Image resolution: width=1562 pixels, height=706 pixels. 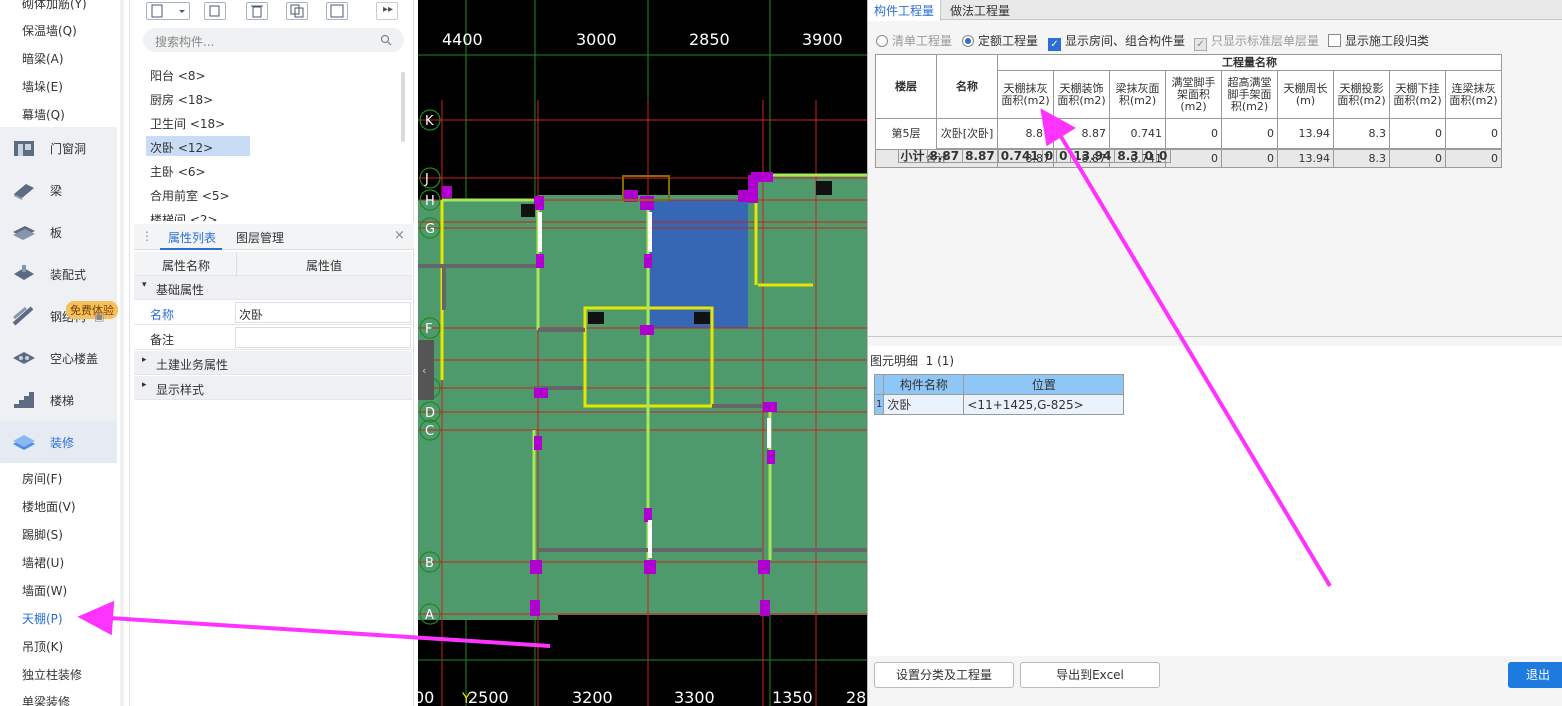 I want to click on annotation-arrow-up, so click(x=1186, y=348).